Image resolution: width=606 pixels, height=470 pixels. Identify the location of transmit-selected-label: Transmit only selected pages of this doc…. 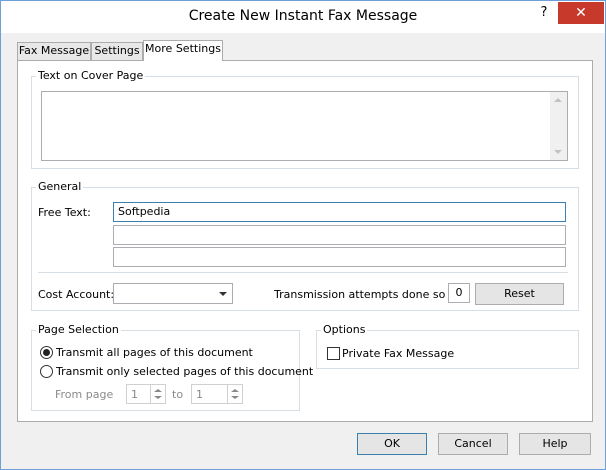
(184, 371).